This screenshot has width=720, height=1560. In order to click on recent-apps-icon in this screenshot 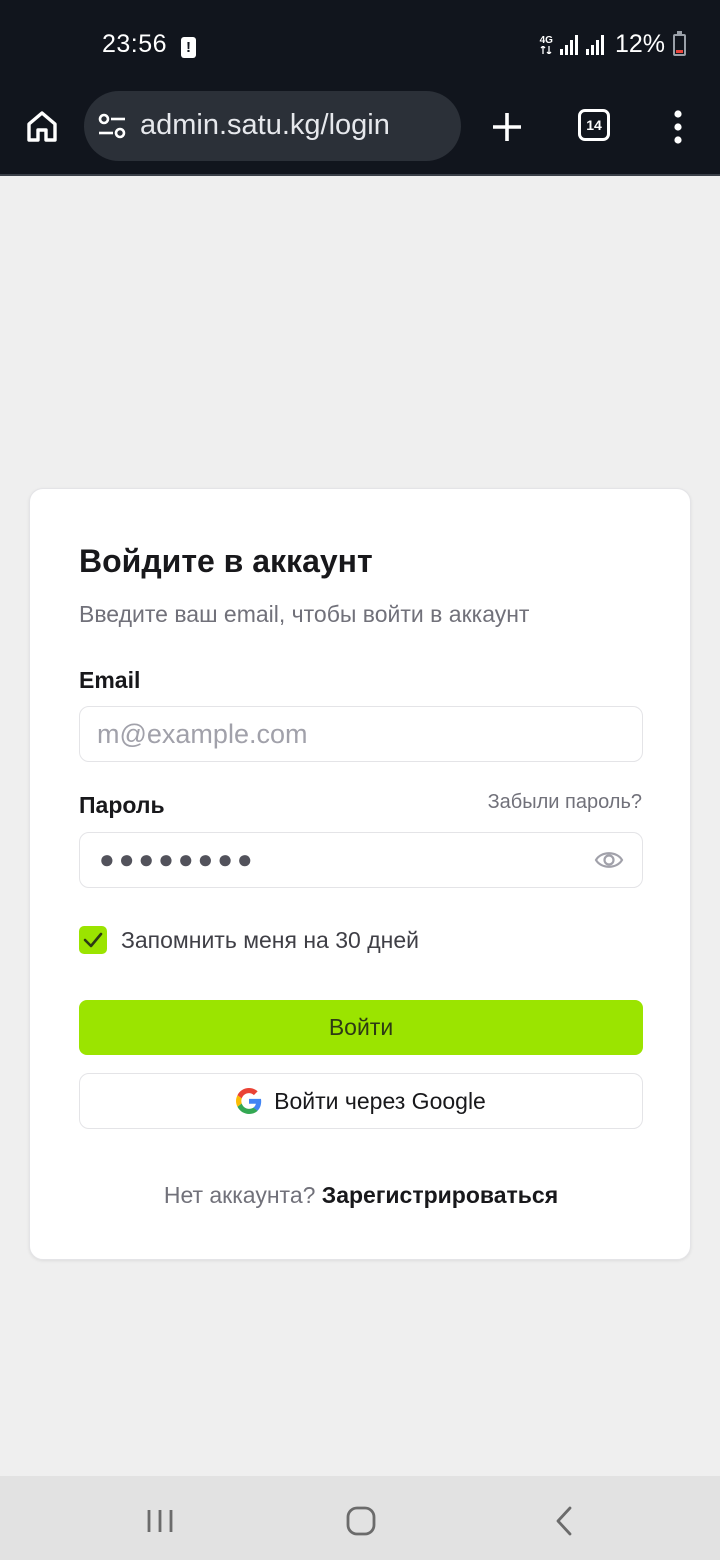, I will do `click(160, 1521)`.